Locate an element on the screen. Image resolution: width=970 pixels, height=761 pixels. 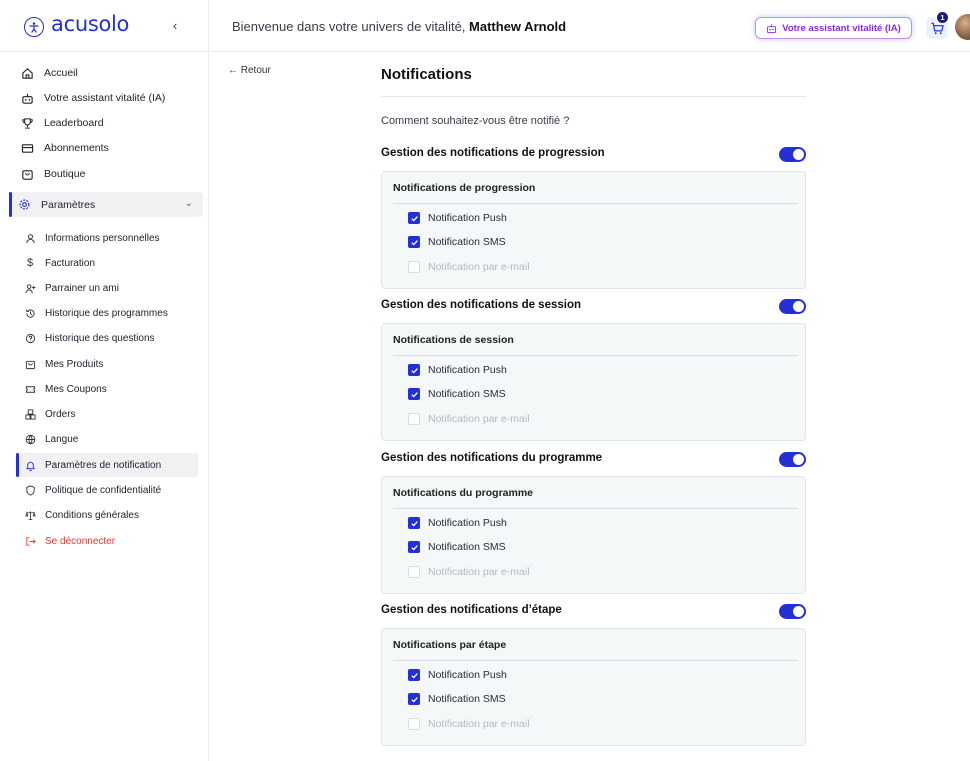
section-title: Gestion des notifications du programme is located at coordinates (492, 458).